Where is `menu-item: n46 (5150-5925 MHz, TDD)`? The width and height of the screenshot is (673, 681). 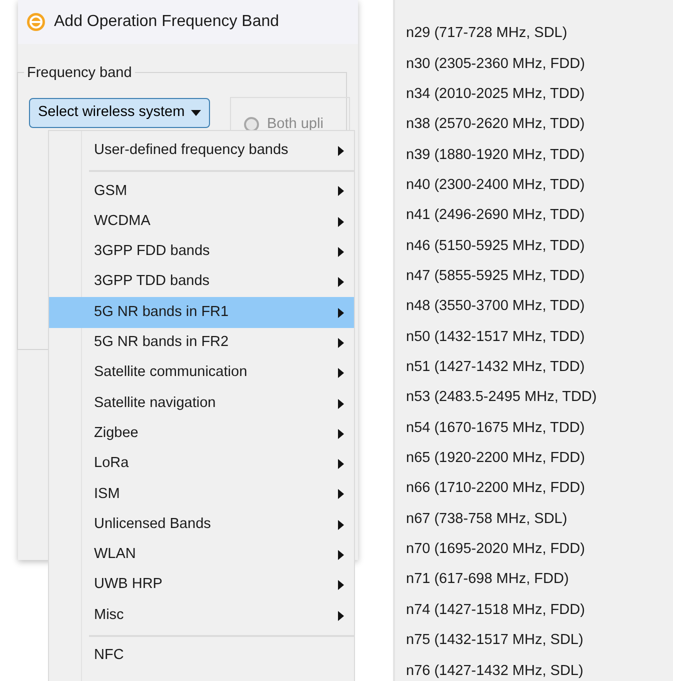 menu-item: n46 (5150-5925 MHz, TDD) is located at coordinates (534, 246).